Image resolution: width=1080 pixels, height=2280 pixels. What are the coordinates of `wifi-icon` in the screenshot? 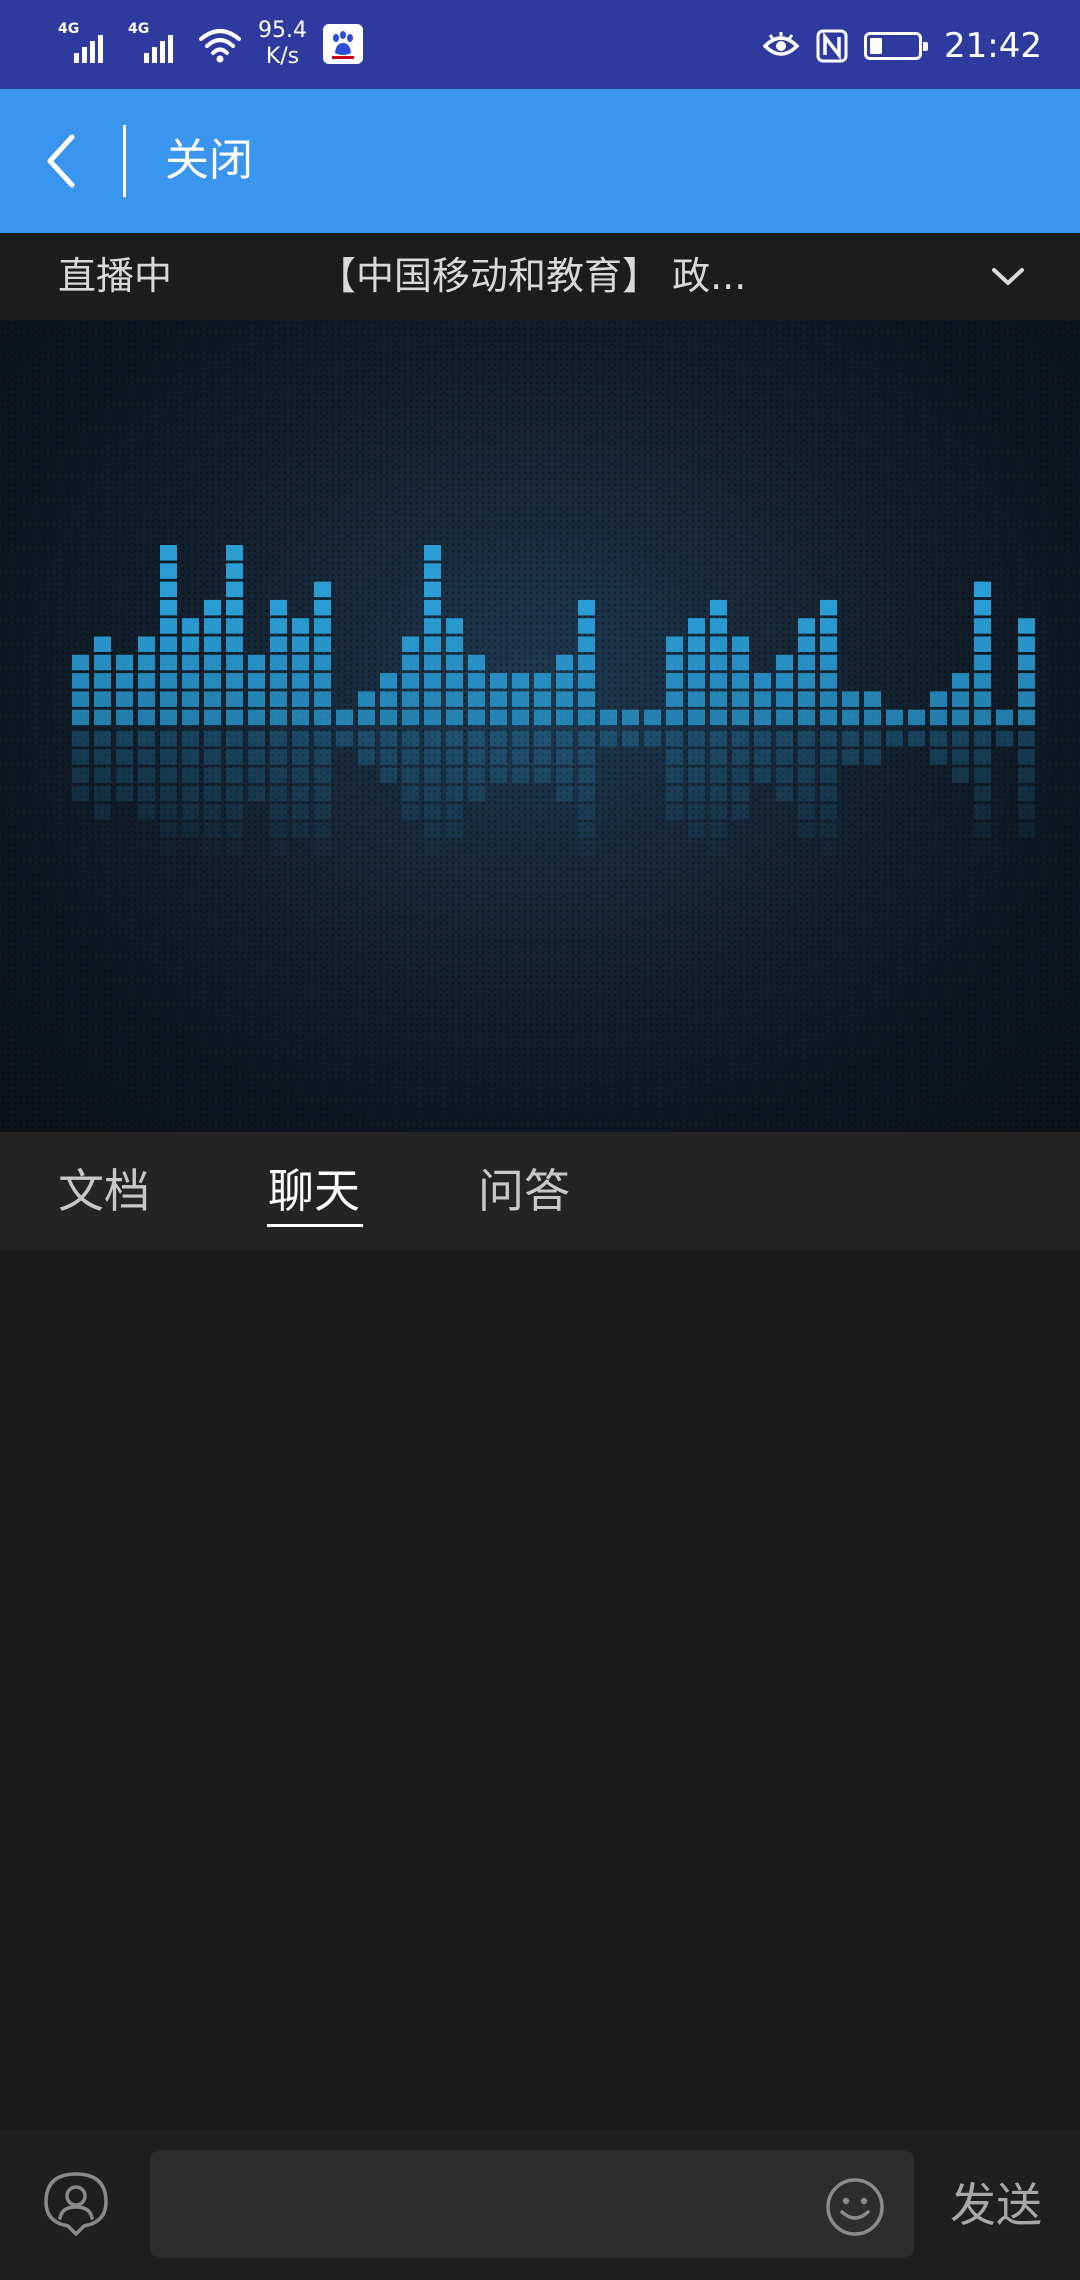 It's located at (220, 46).